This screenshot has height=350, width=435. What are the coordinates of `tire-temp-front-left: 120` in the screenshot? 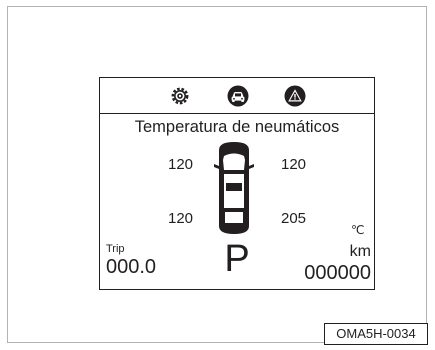 It's located at (181, 164).